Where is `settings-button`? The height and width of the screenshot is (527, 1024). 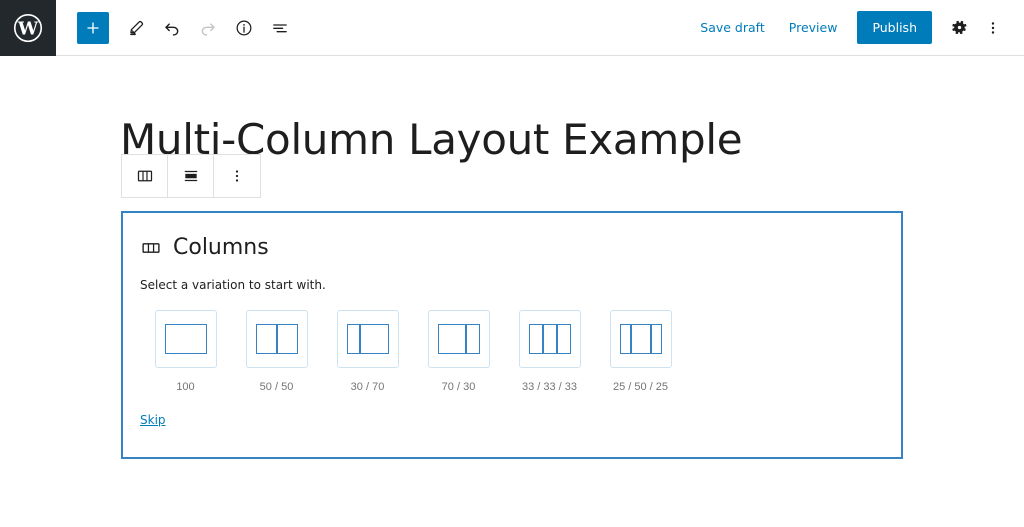
settings-button is located at coordinates (959, 28).